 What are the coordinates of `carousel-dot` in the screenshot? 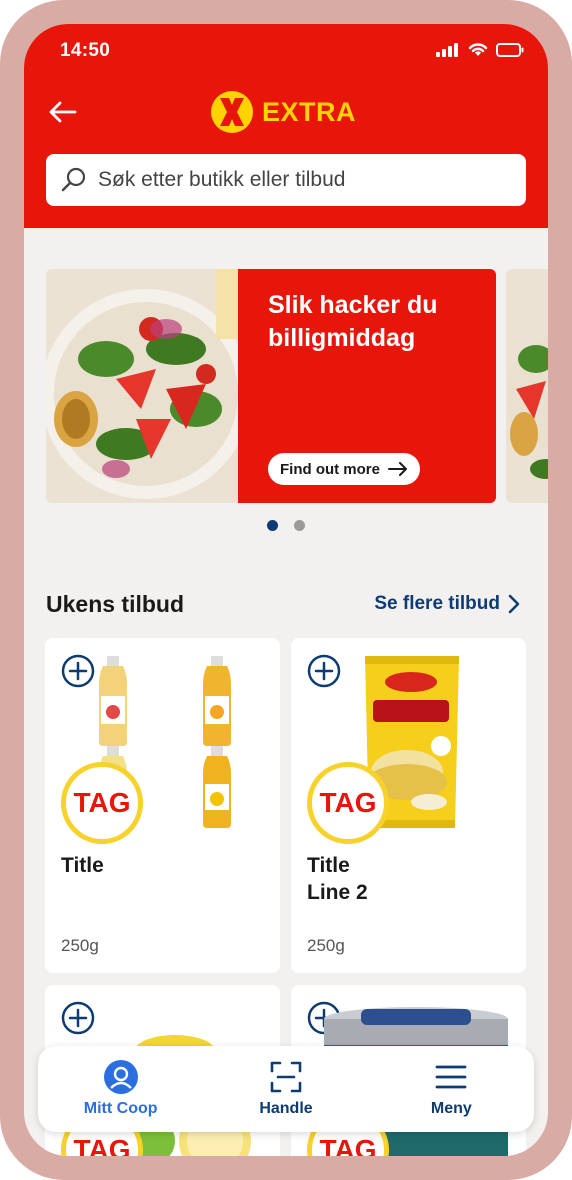 It's located at (299, 525).